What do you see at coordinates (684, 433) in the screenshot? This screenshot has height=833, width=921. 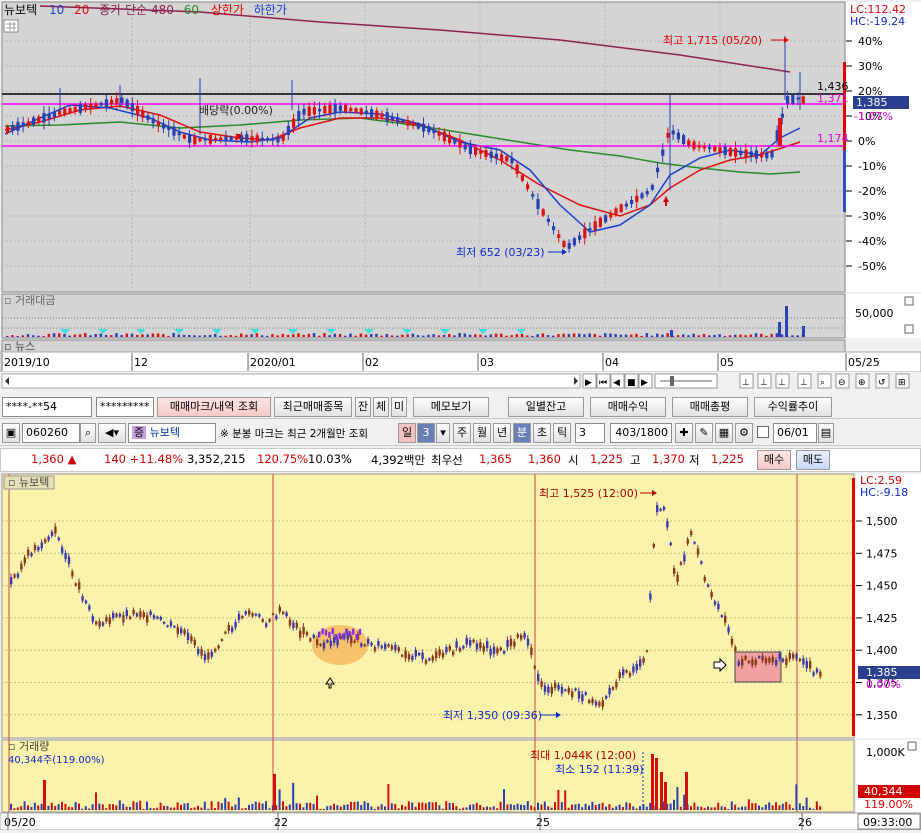 I see `add-indicator-icon: ✚` at bounding box center [684, 433].